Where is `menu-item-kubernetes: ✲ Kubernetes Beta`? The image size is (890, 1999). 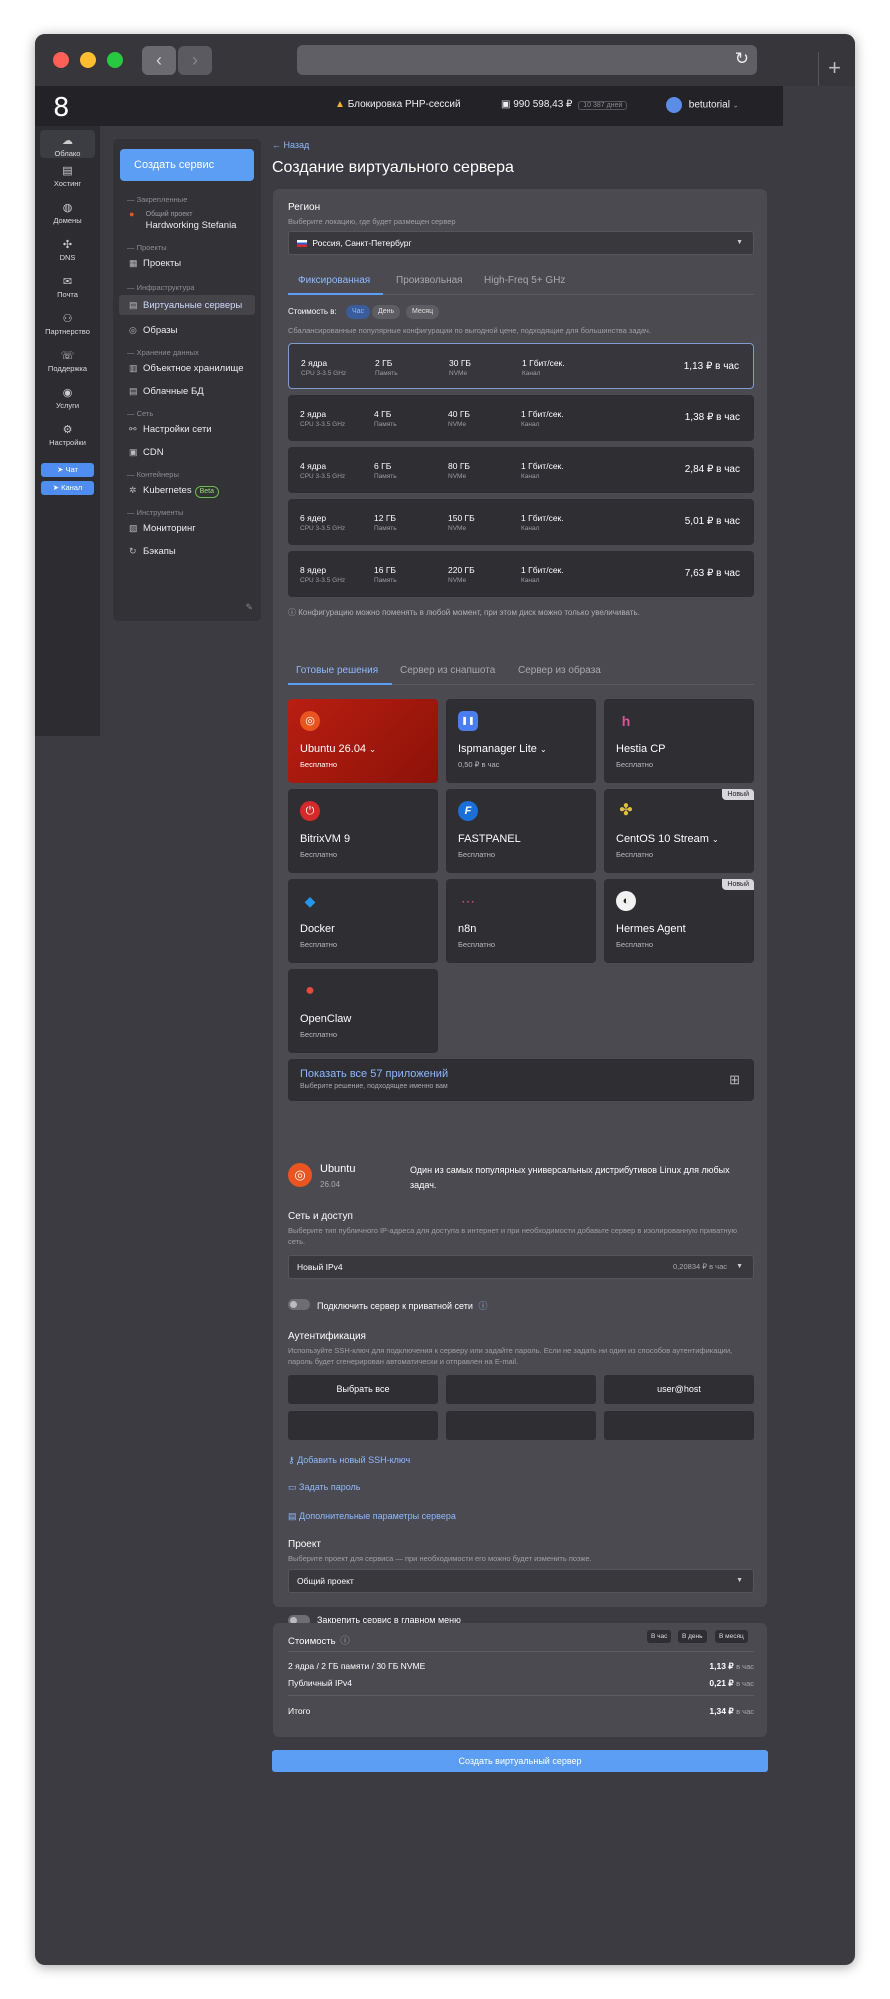
menu-item-kubernetes: ✲ Kubernetes Beta is located at coordinates (187, 490).